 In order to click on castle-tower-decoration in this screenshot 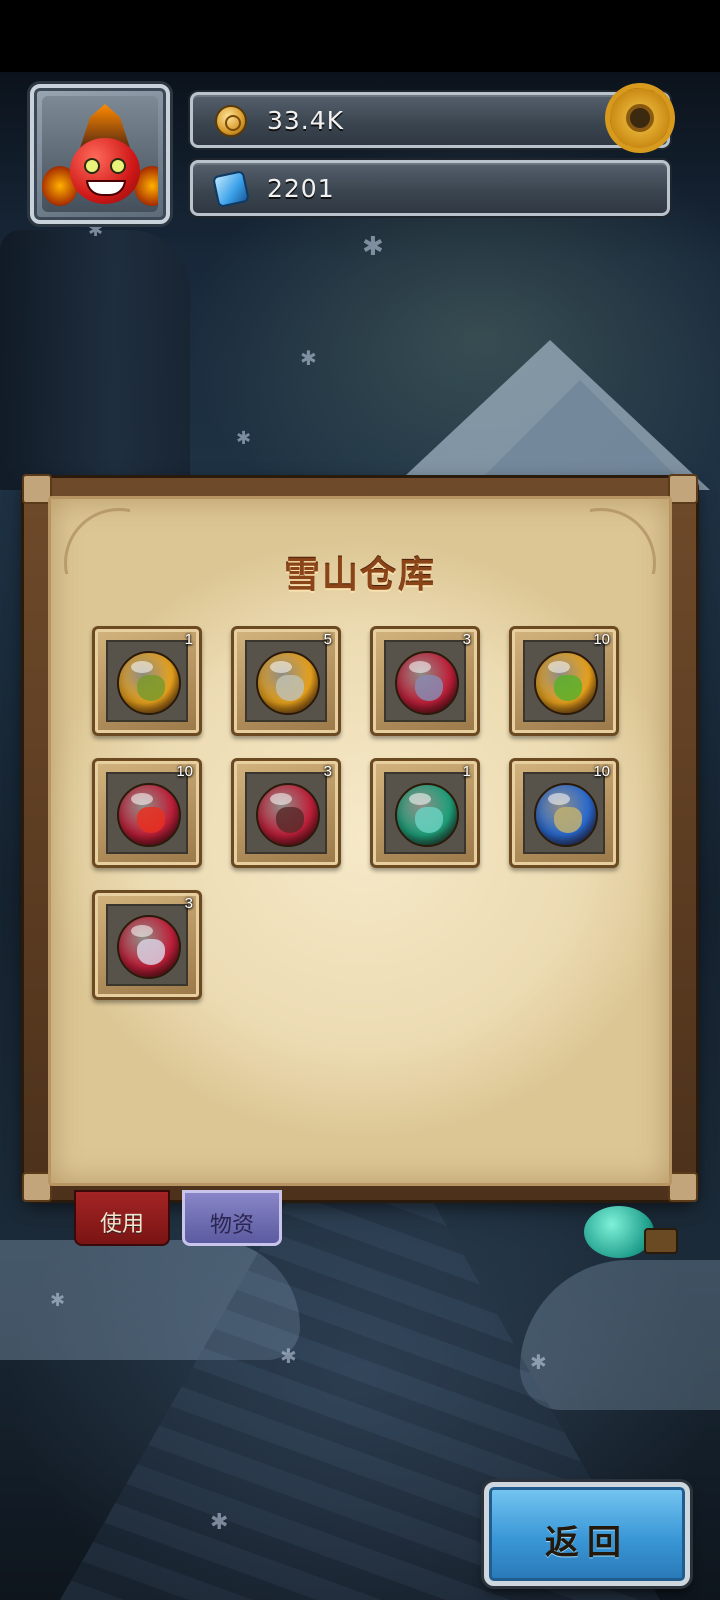, I will do `click(95, 360)`.